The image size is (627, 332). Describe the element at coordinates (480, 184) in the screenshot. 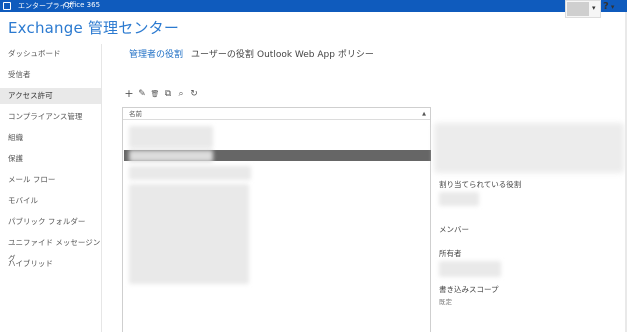

I see `assigned-roles-label: 割り当てられている役割` at that location.